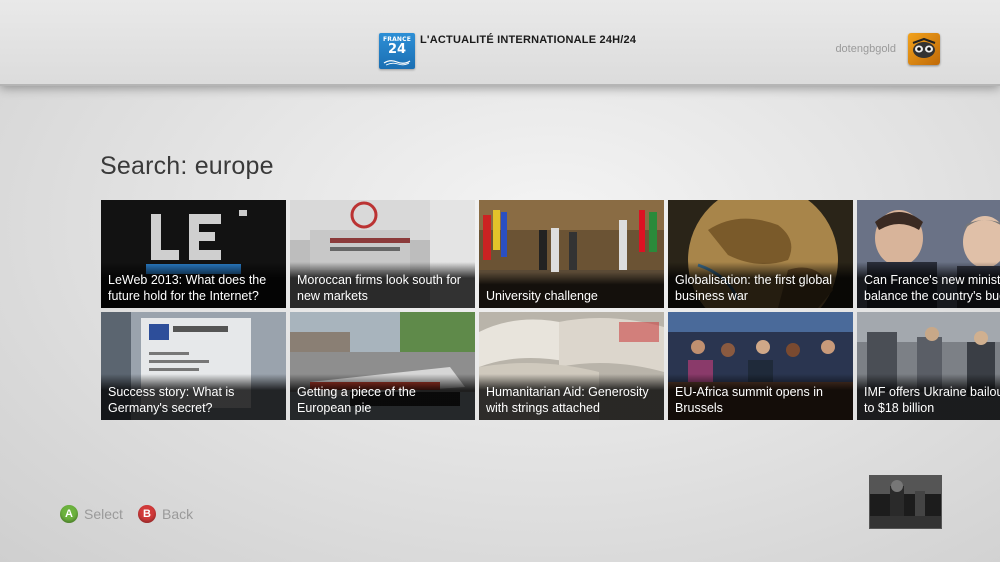  I want to click on back-hint: B Back, so click(165, 514).